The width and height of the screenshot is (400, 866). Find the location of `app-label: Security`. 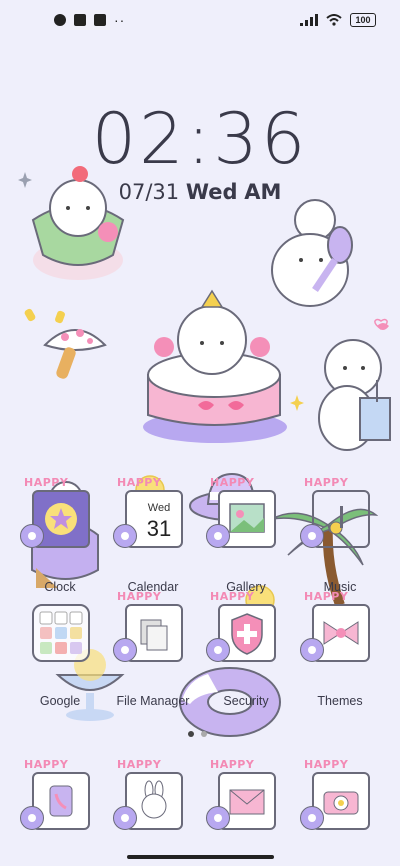

app-label: Security is located at coordinates (246, 701).